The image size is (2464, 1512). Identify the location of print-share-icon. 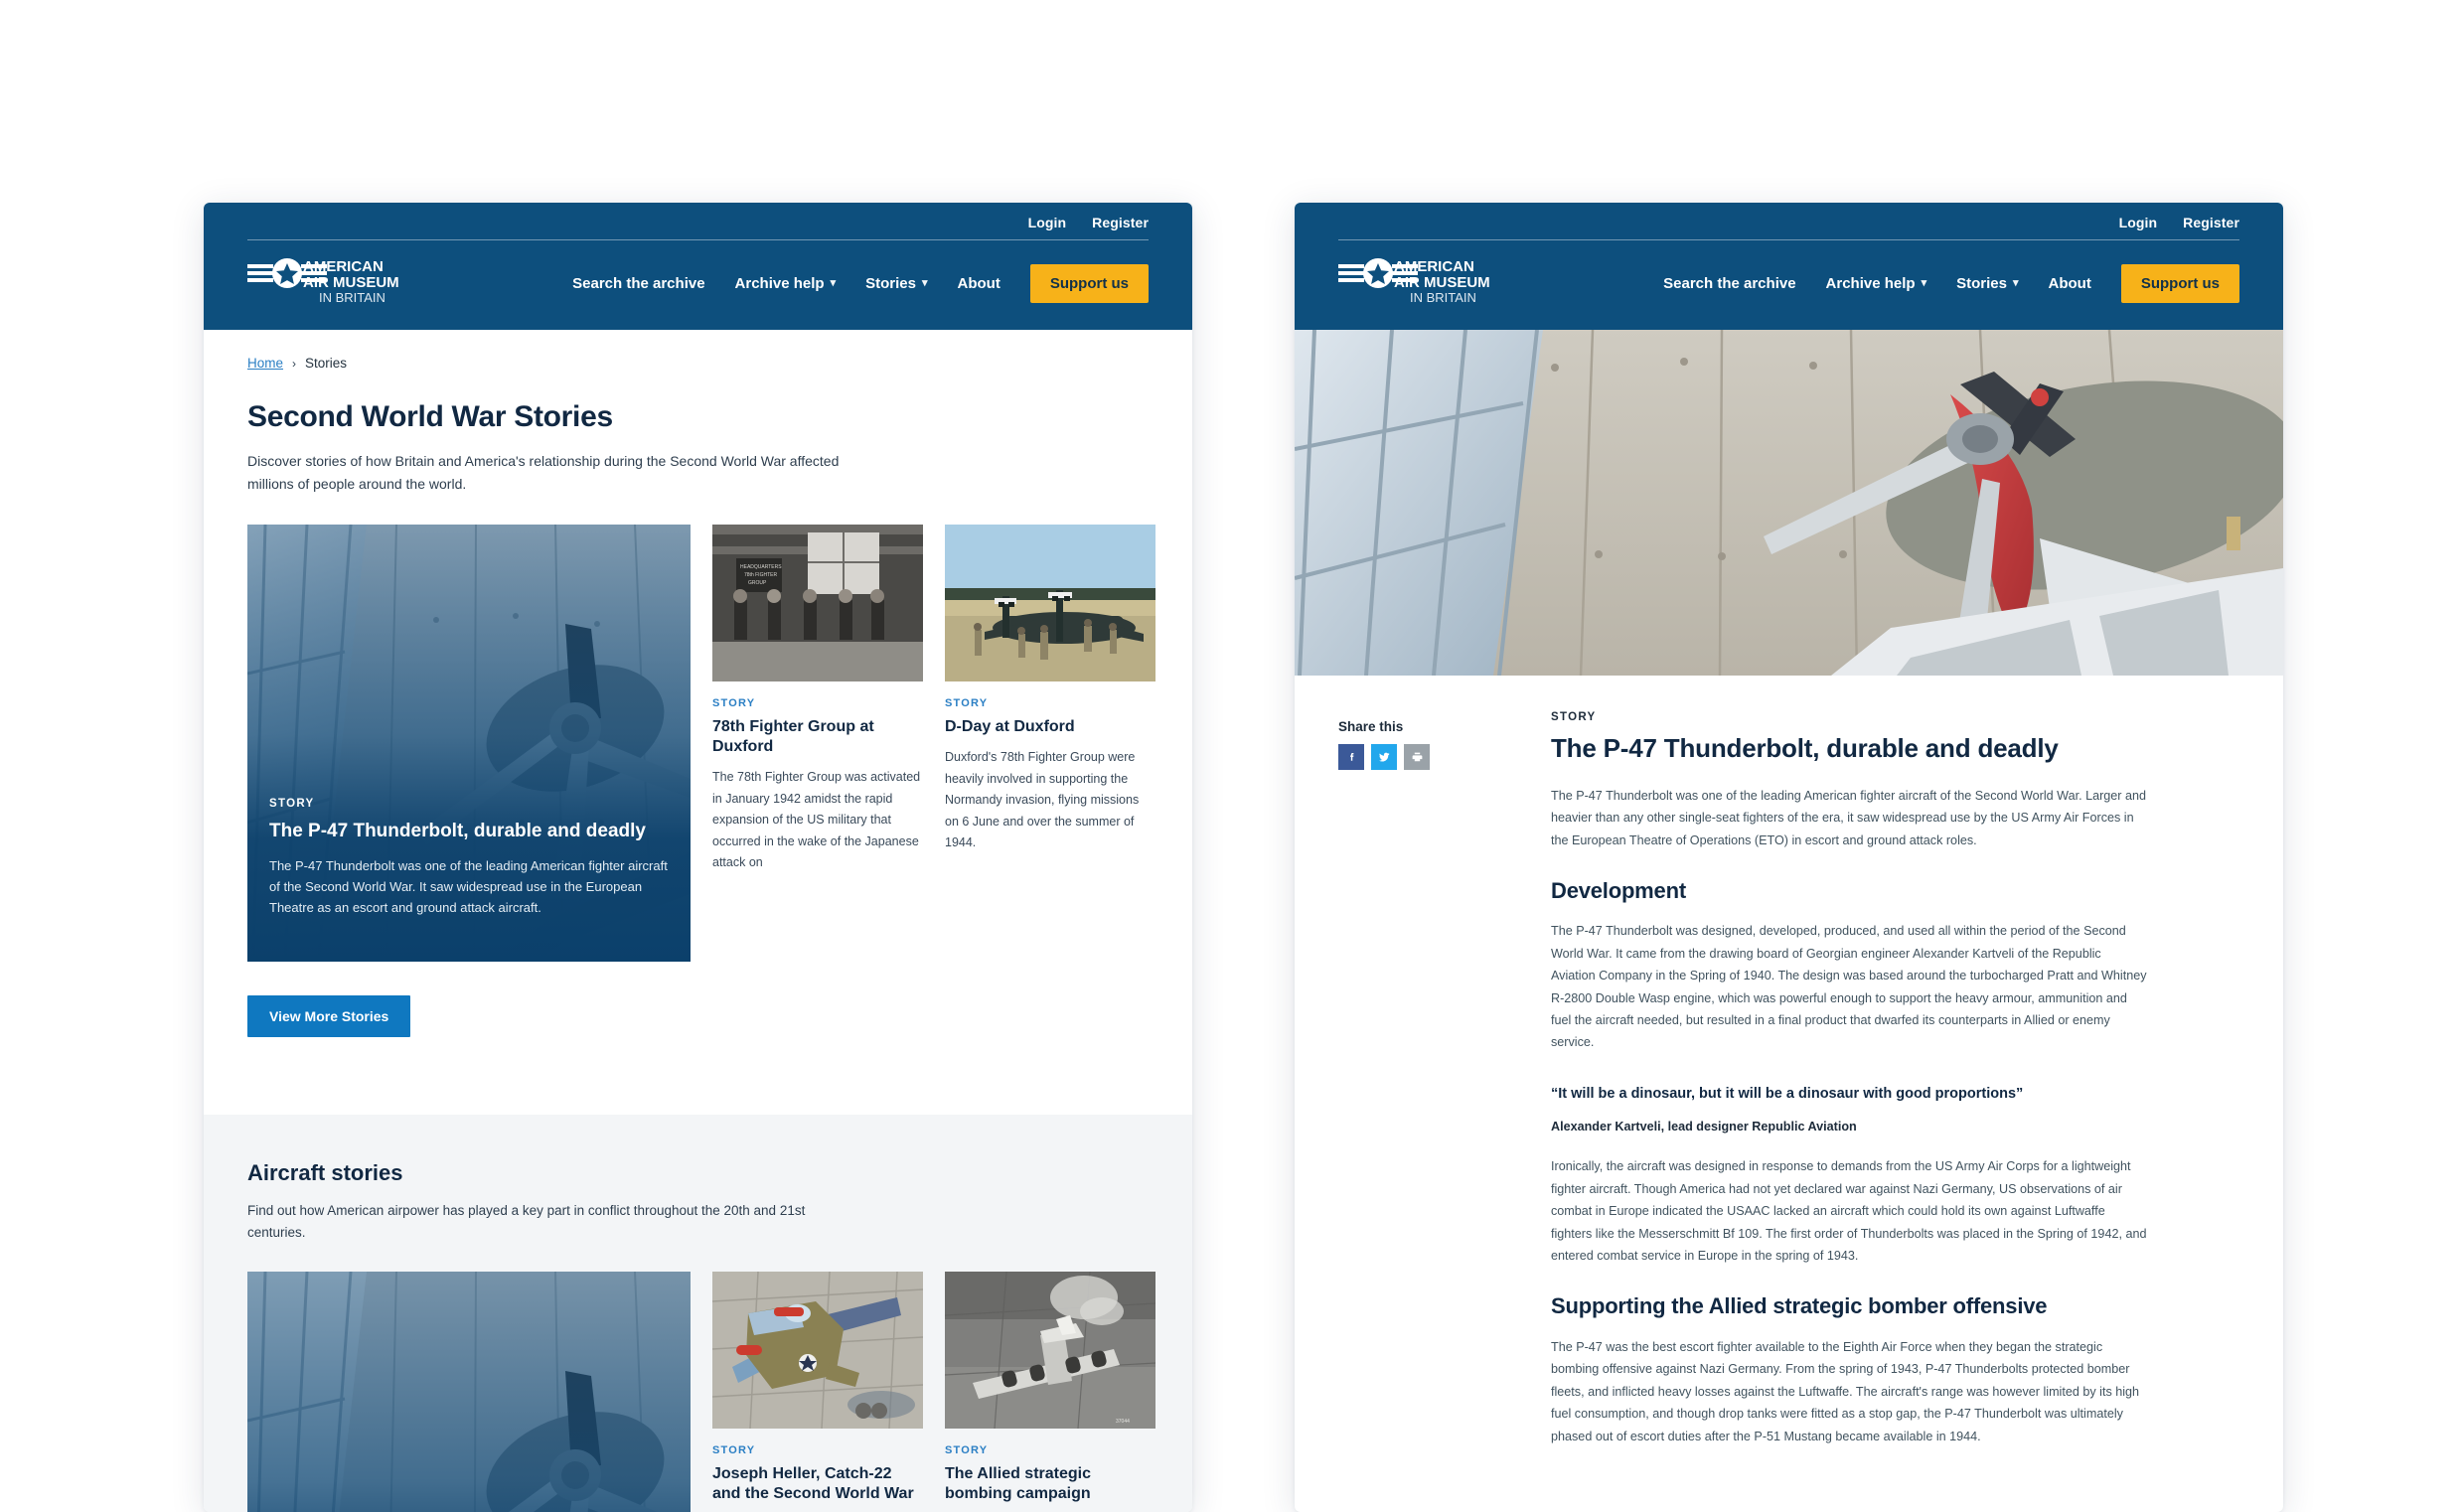
(1417, 757).